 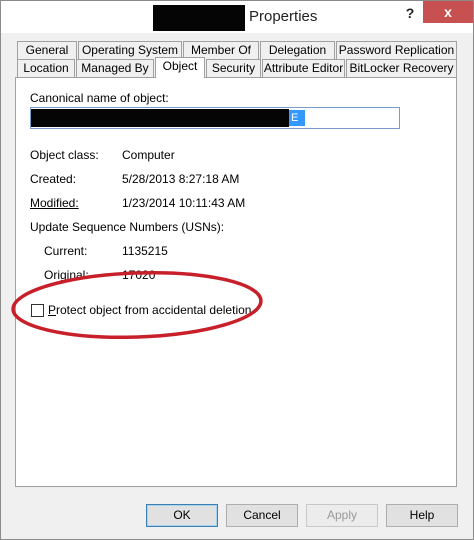 What do you see at coordinates (297, 118) in the screenshot?
I see `canonical-name-selected-text: E` at bounding box center [297, 118].